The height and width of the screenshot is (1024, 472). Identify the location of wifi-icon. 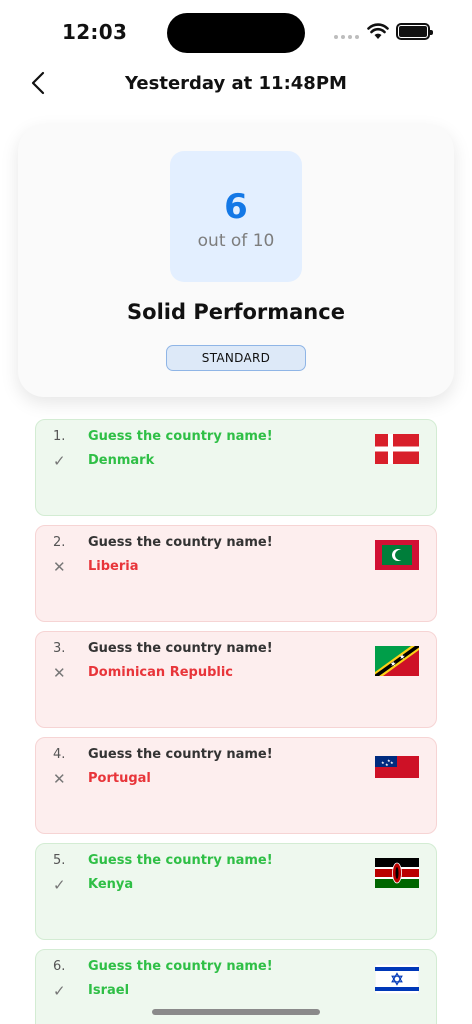
(378, 31).